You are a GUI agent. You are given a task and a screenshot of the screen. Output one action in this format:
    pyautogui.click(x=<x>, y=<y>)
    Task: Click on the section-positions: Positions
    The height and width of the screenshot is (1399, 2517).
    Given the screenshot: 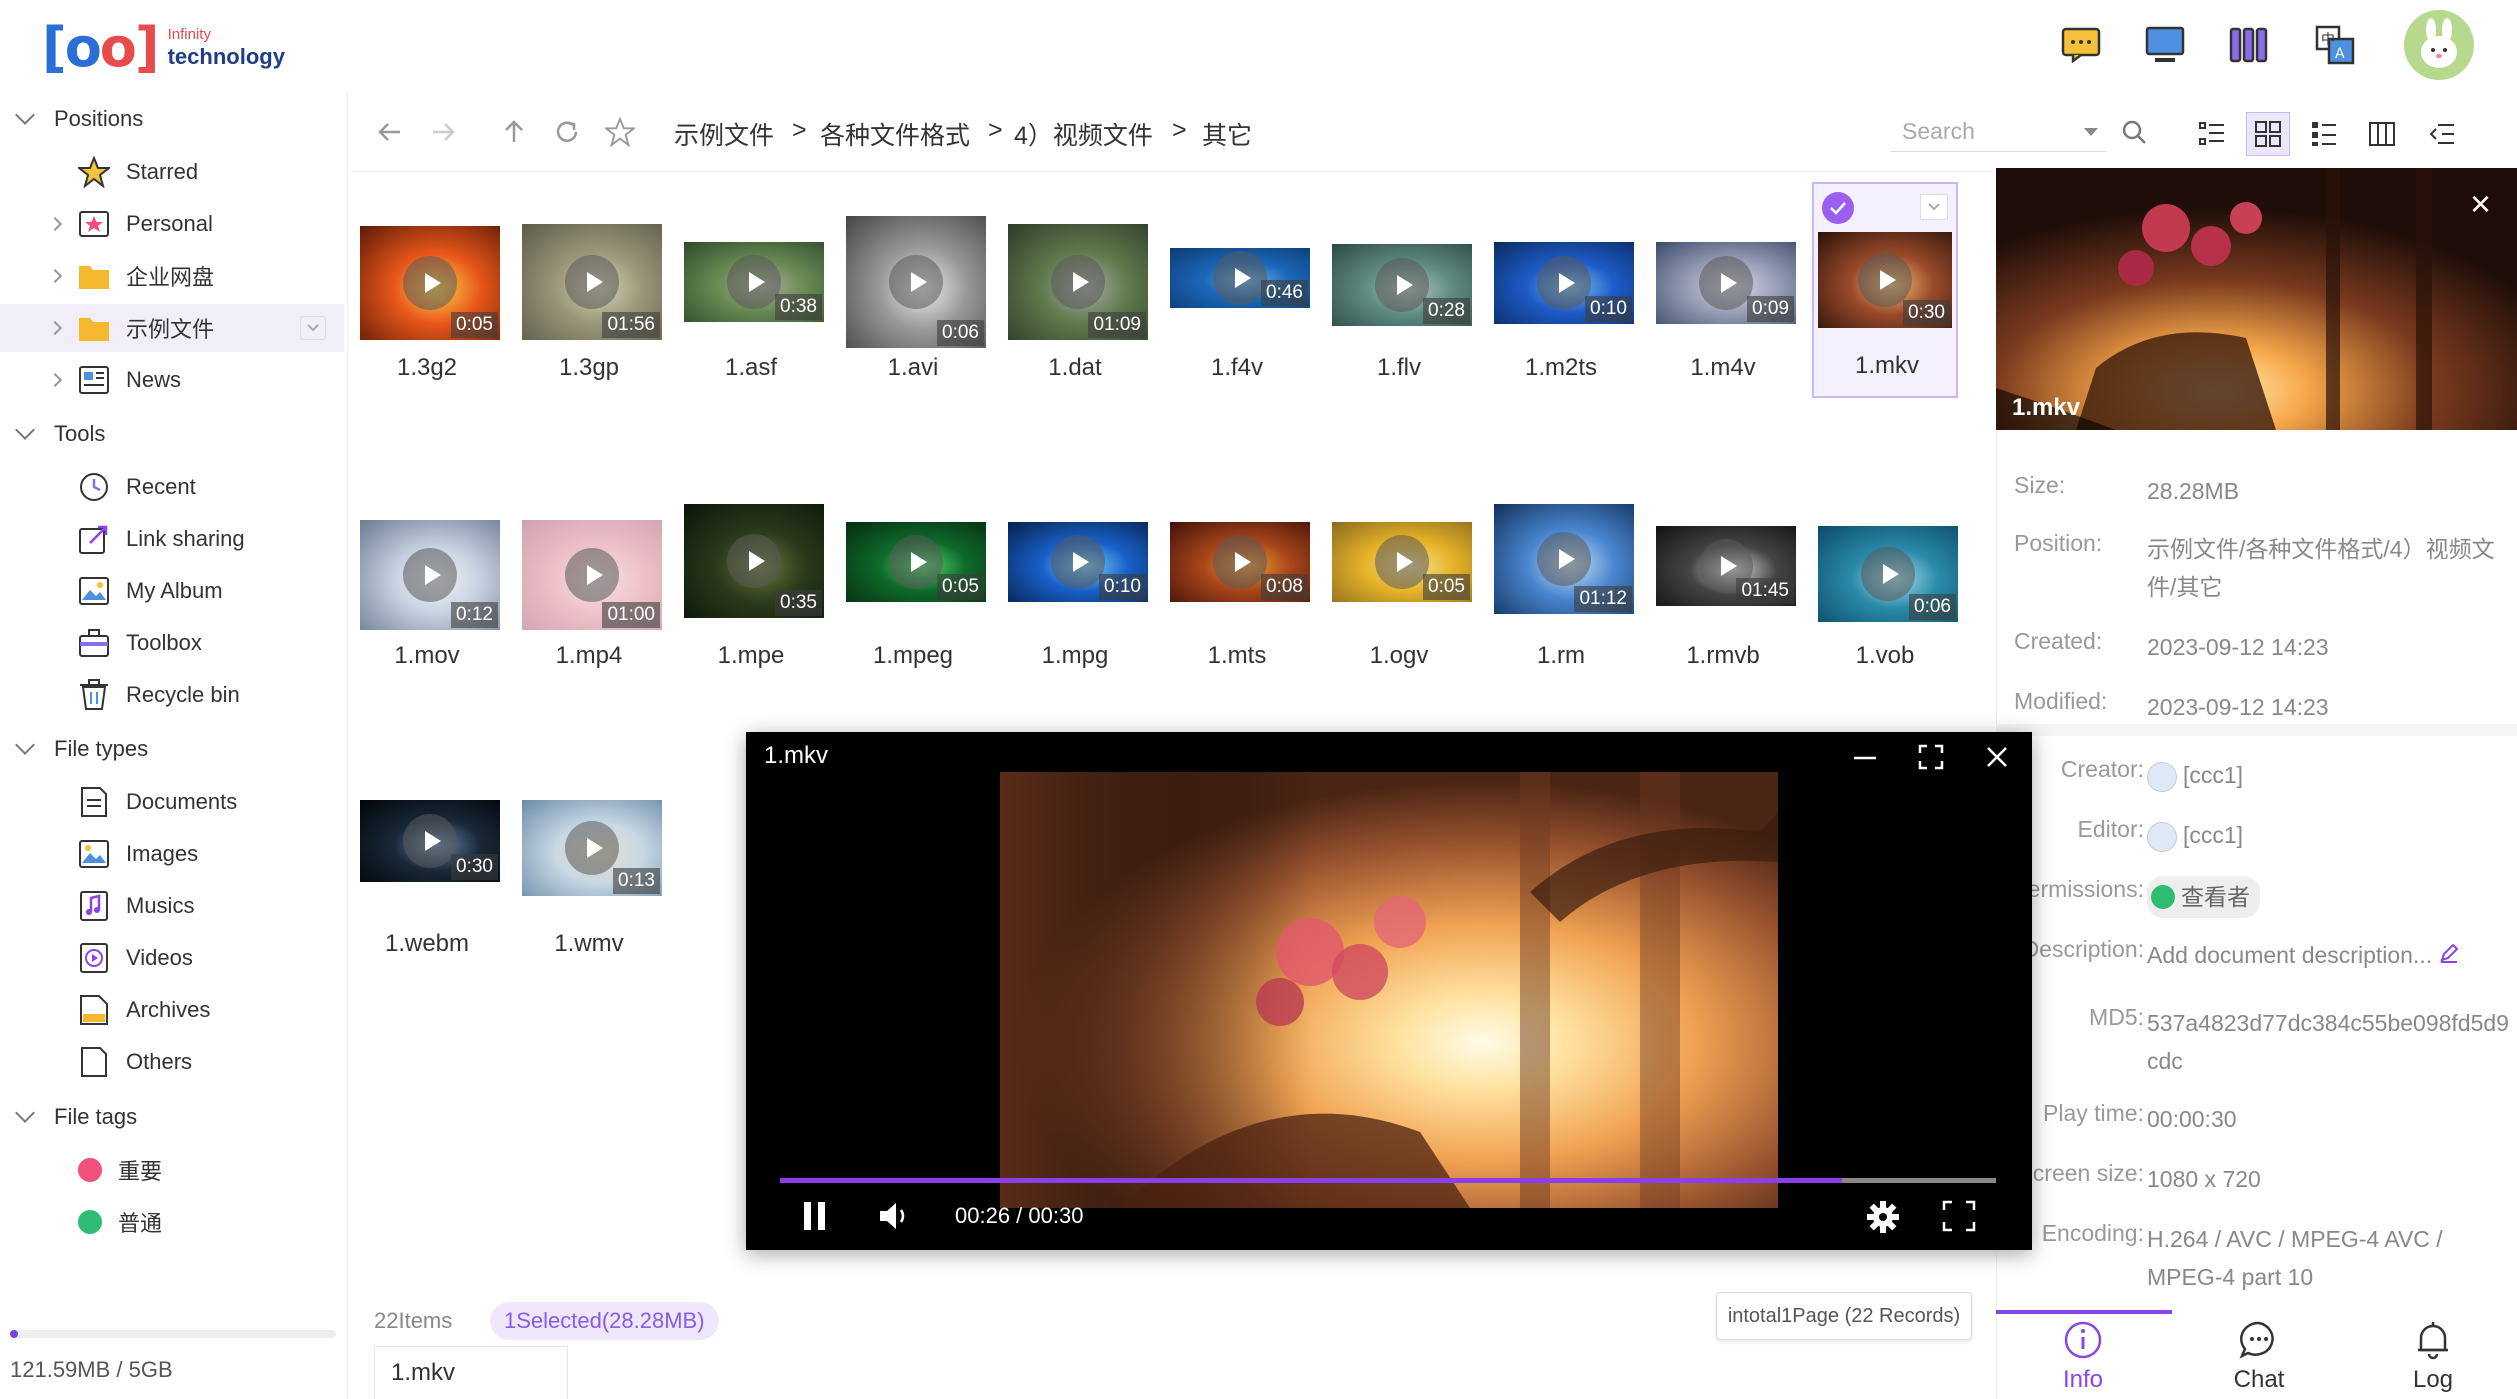 What is the action you would take?
    pyautogui.click(x=79, y=118)
    